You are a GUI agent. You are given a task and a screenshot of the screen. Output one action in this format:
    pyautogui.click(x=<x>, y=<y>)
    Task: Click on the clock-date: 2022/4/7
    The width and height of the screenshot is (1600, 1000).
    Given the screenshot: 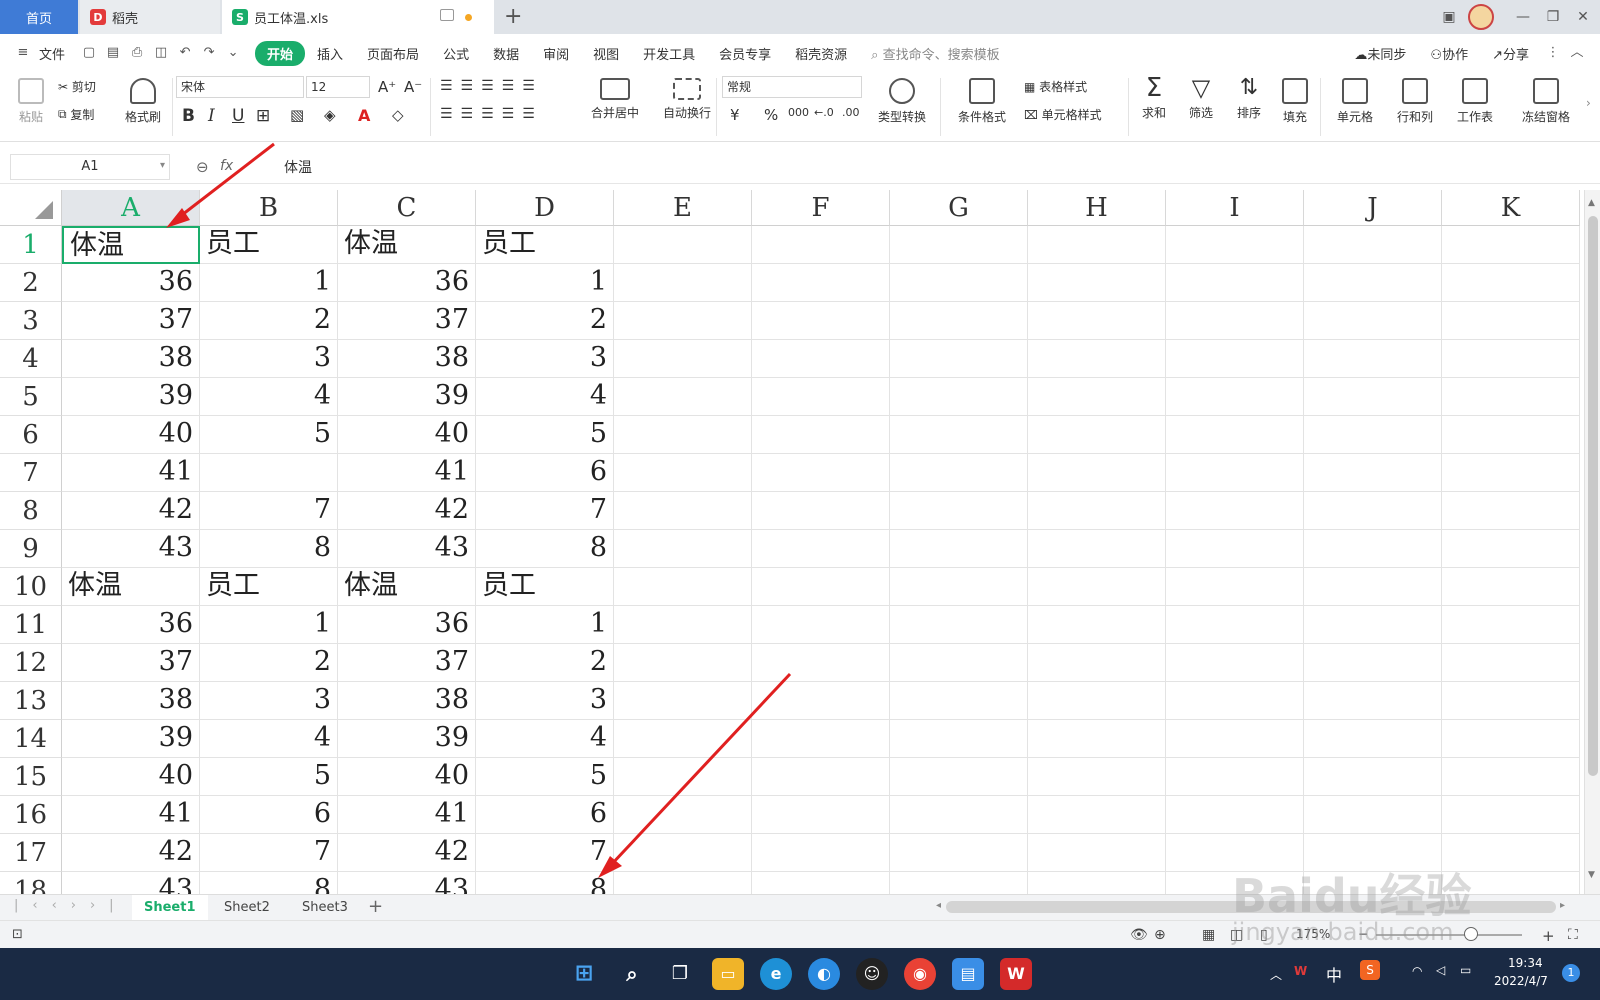 What is the action you would take?
    pyautogui.click(x=1521, y=981)
    